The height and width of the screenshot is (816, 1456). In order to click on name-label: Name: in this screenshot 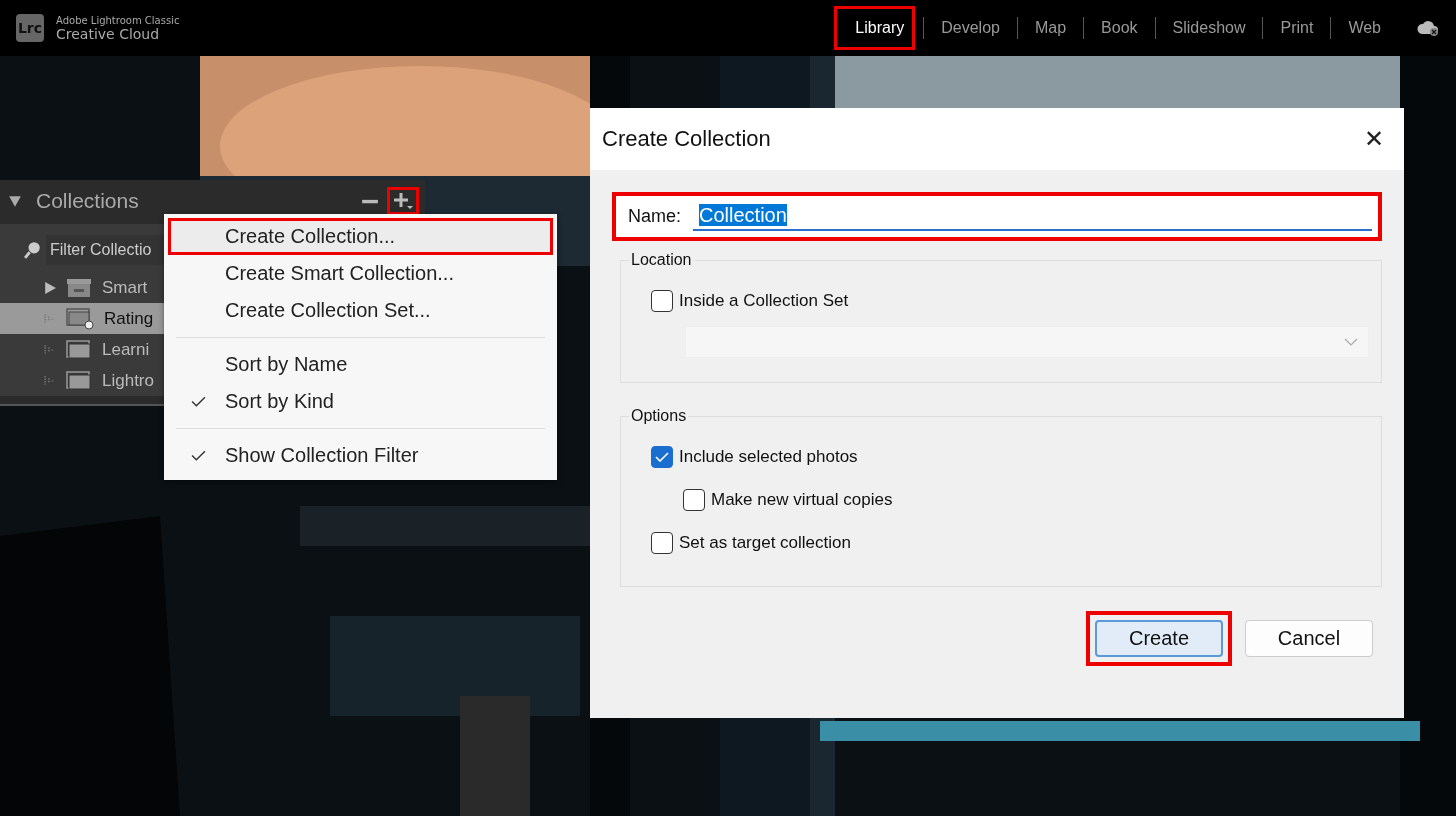, I will do `click(654, 216)`.